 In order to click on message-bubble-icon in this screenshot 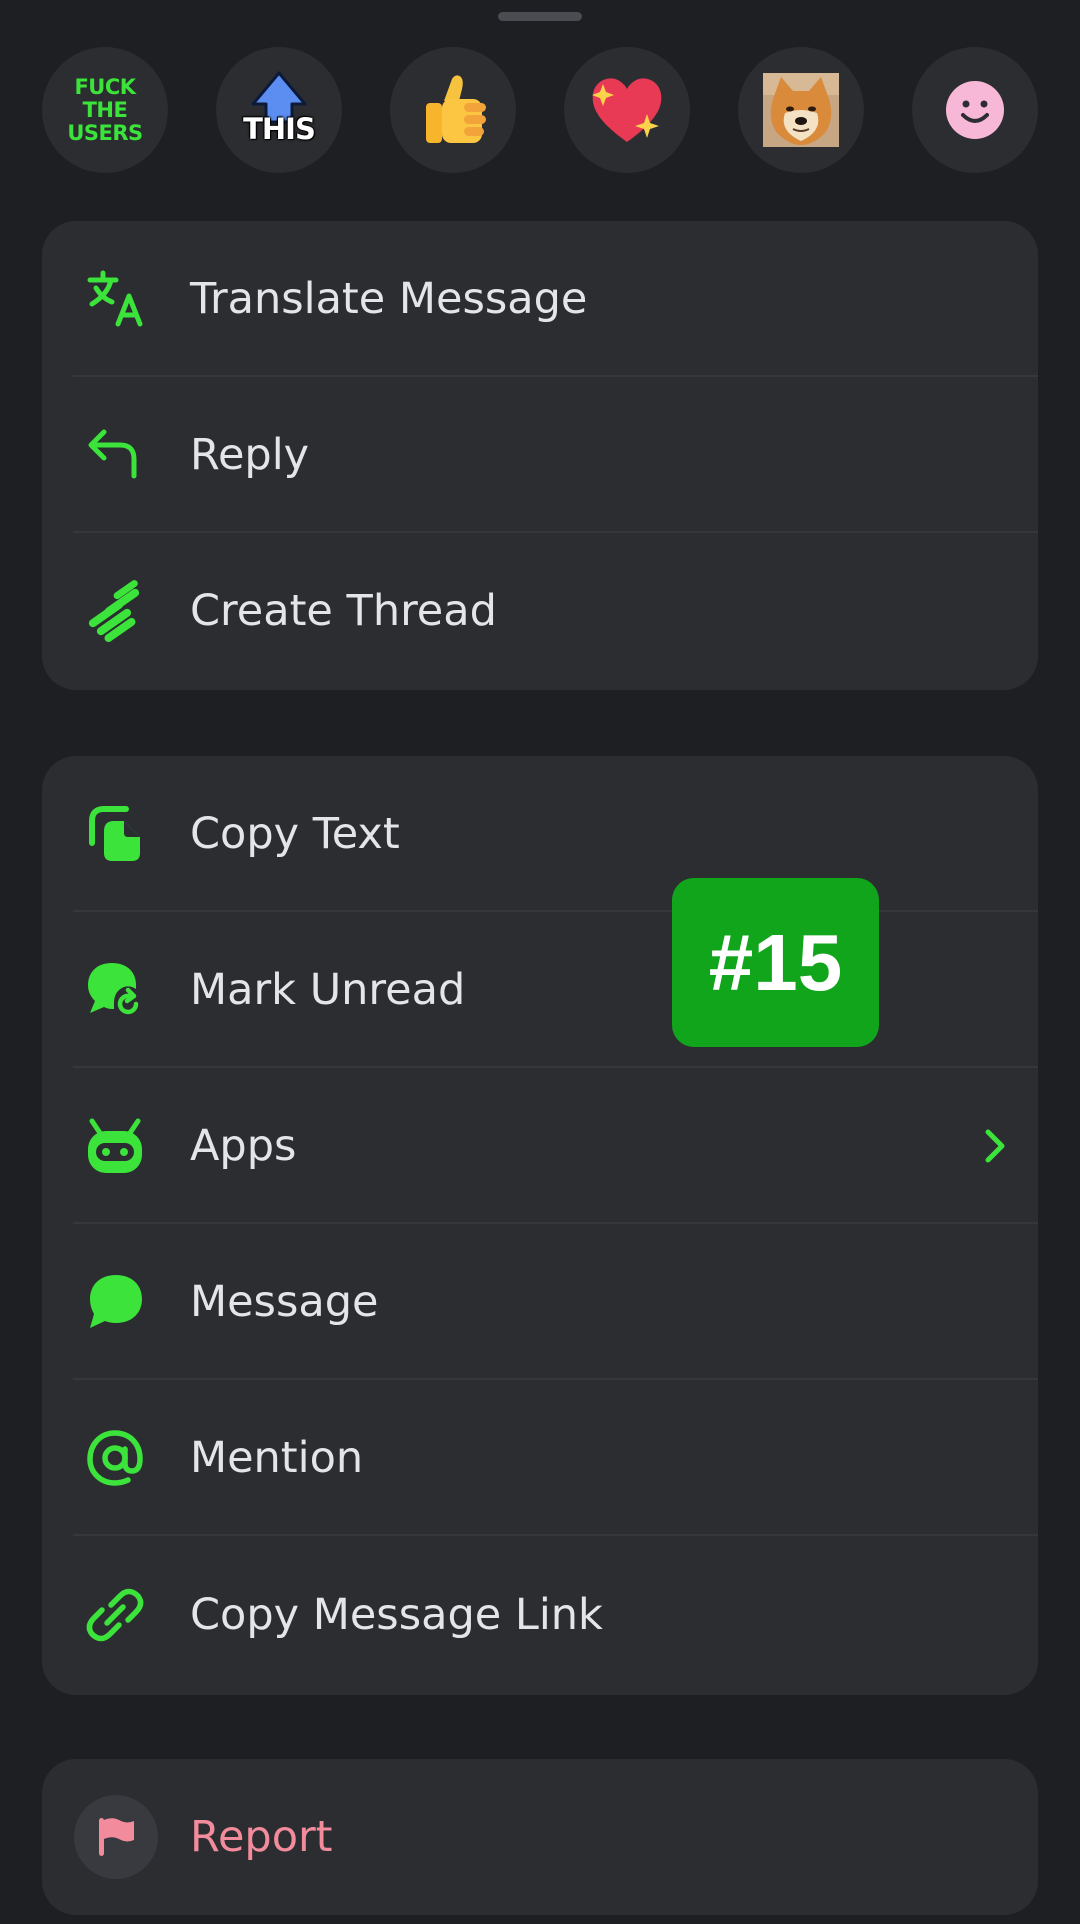, I will do `click(115, 1302)`.